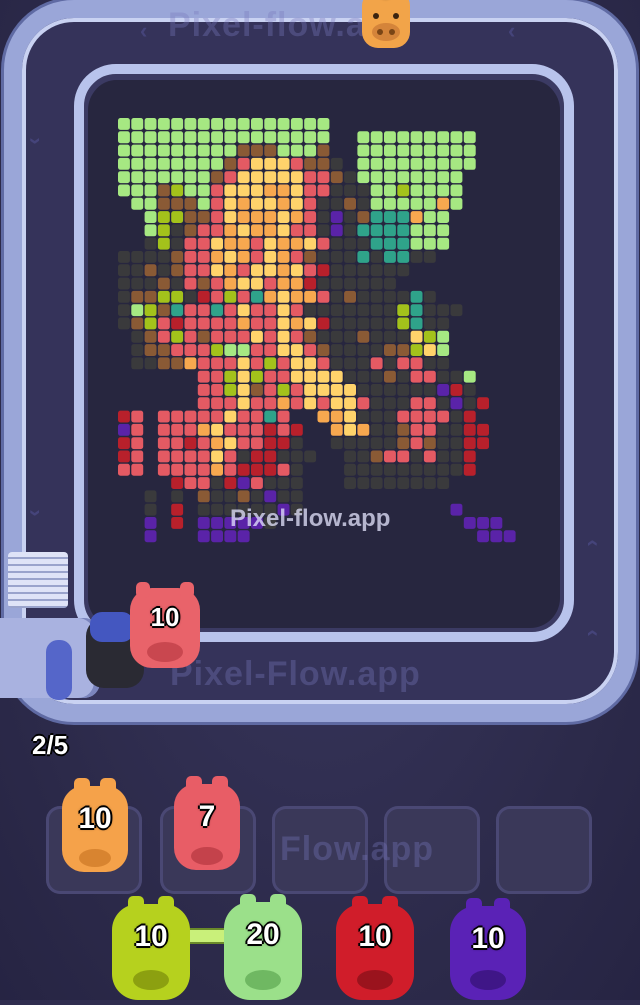 This screenshot has width=640, height=1005. What do you see at coordinates (544, 850) in the screenshot?
I see `waiting-slot` at bounding box center [544, 850].